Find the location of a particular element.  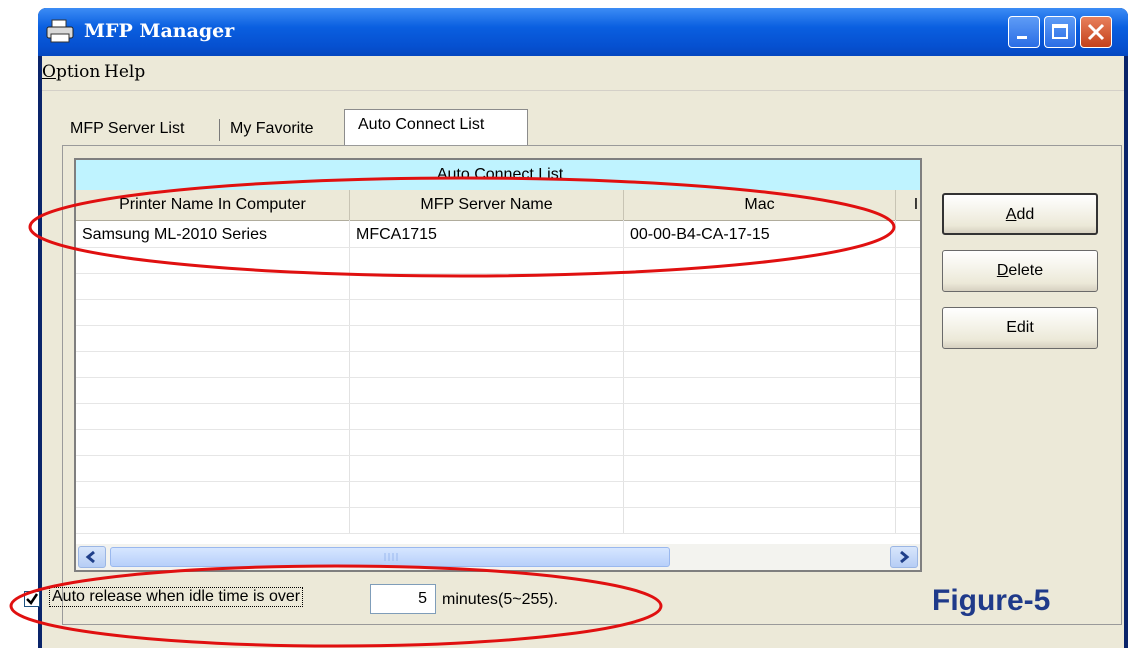

close-button is located at coordinates (1096, 32).